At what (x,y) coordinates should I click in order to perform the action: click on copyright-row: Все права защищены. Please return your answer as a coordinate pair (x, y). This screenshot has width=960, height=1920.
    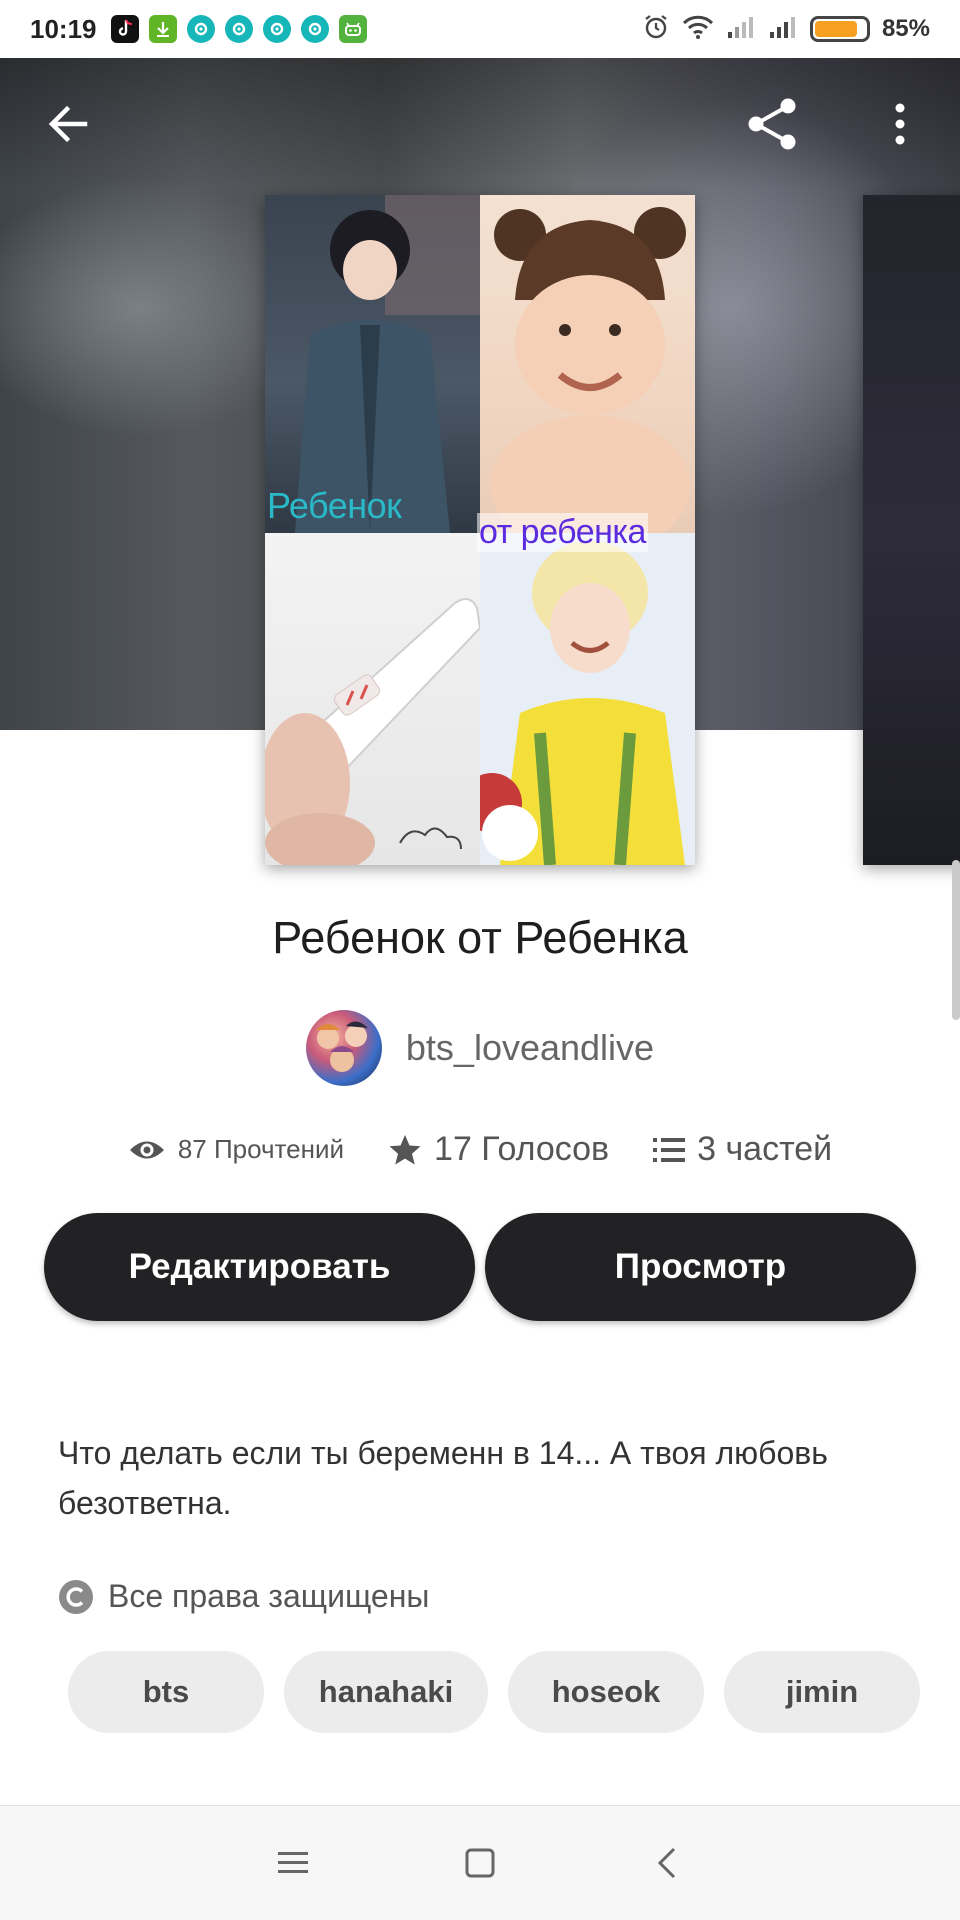
    Looking at the image, I should click on (243, 1596).